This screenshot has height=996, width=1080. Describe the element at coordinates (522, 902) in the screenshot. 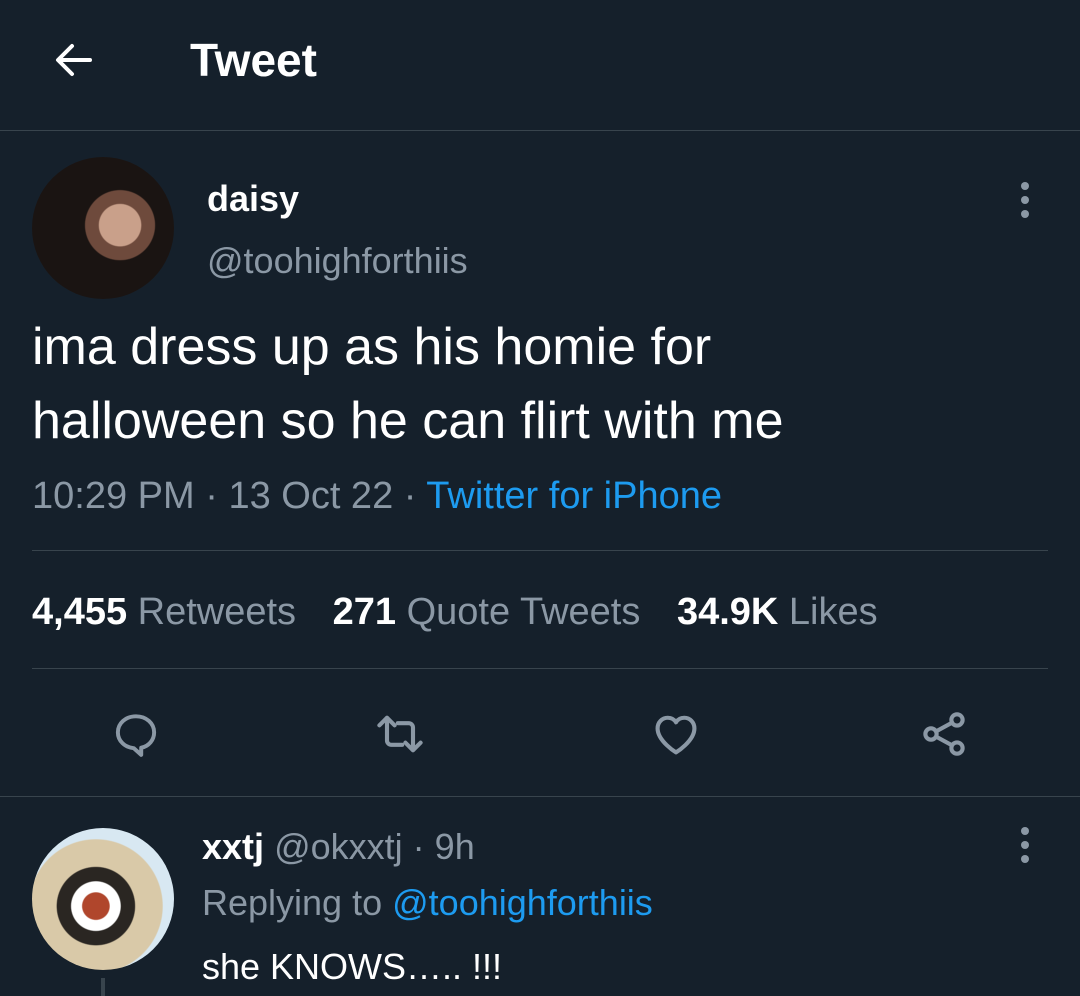

I see `replying-to-mention: @toohighforthiis` at that location.